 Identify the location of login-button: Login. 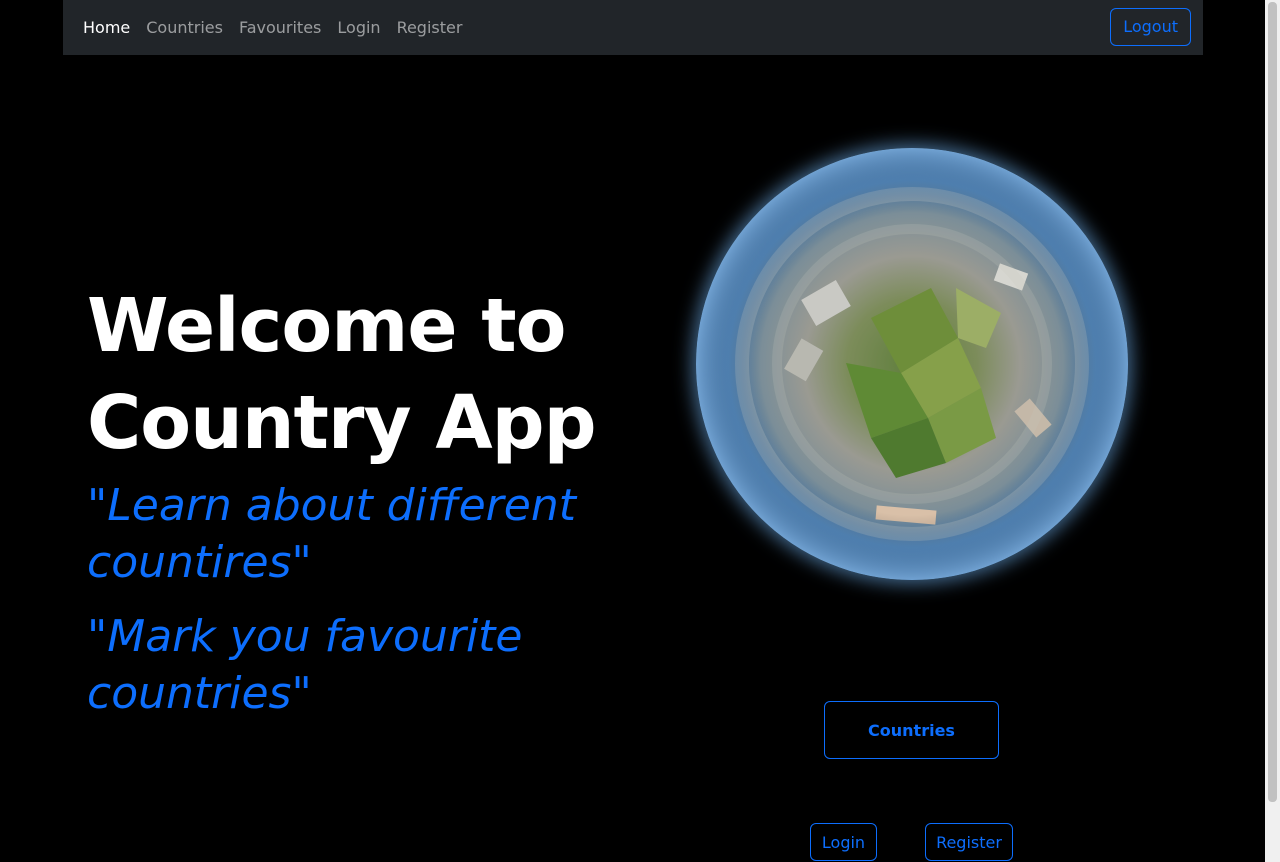
(843, 842).